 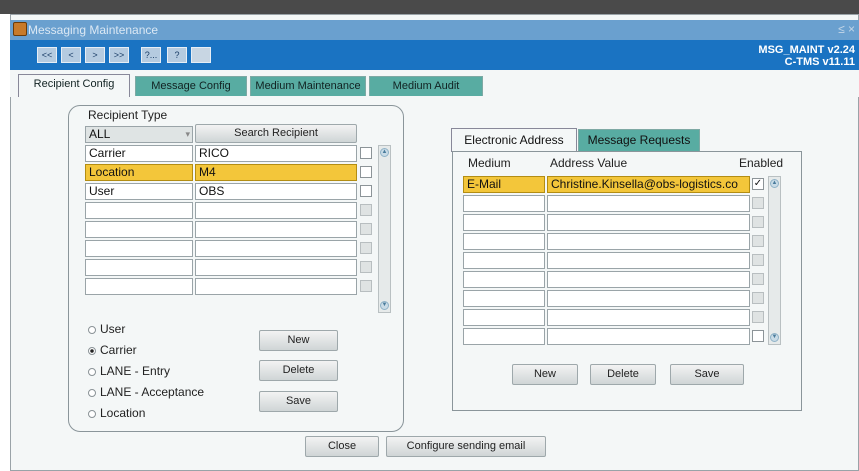 I want to click on radio-carrier: Carrier, so click(x=112, y=350).